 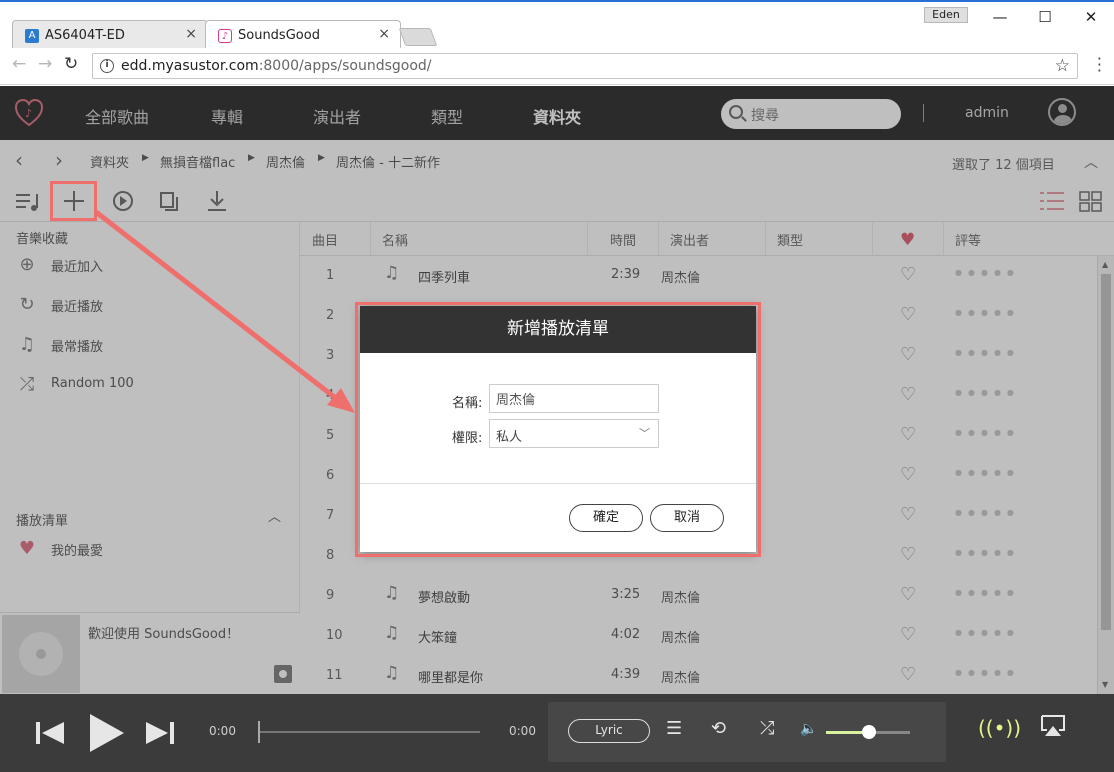 I want to click on playlist-queue-icon: ☰, so click(x=674, y=728).